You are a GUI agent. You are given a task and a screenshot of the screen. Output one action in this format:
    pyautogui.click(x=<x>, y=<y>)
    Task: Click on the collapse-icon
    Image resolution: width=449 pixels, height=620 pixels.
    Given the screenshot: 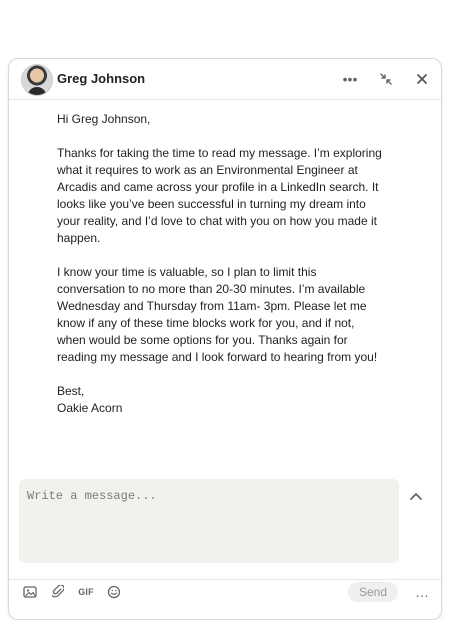 What is the action you would take?
    pyautogui.click(x=386, y=79)
    